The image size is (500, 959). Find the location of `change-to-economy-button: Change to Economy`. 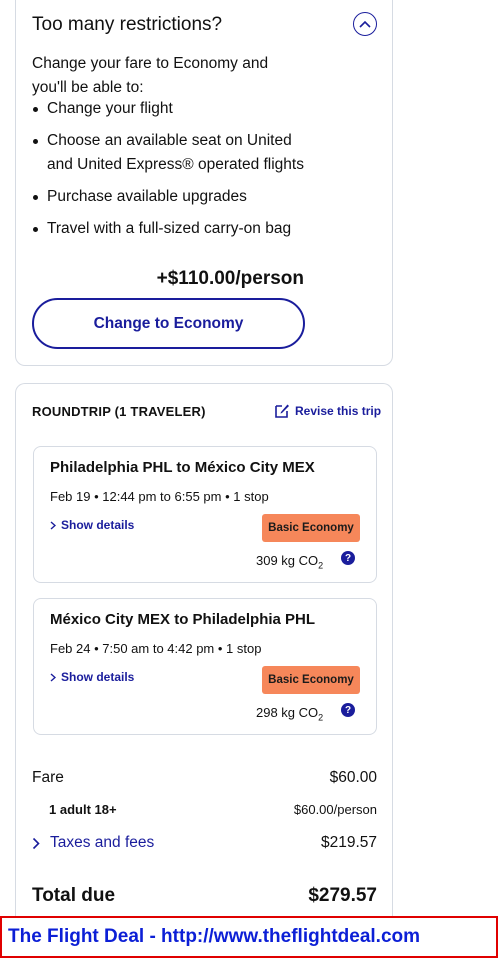

change-to-economy-button: Change to Economy is located at coordinates (168, 323).